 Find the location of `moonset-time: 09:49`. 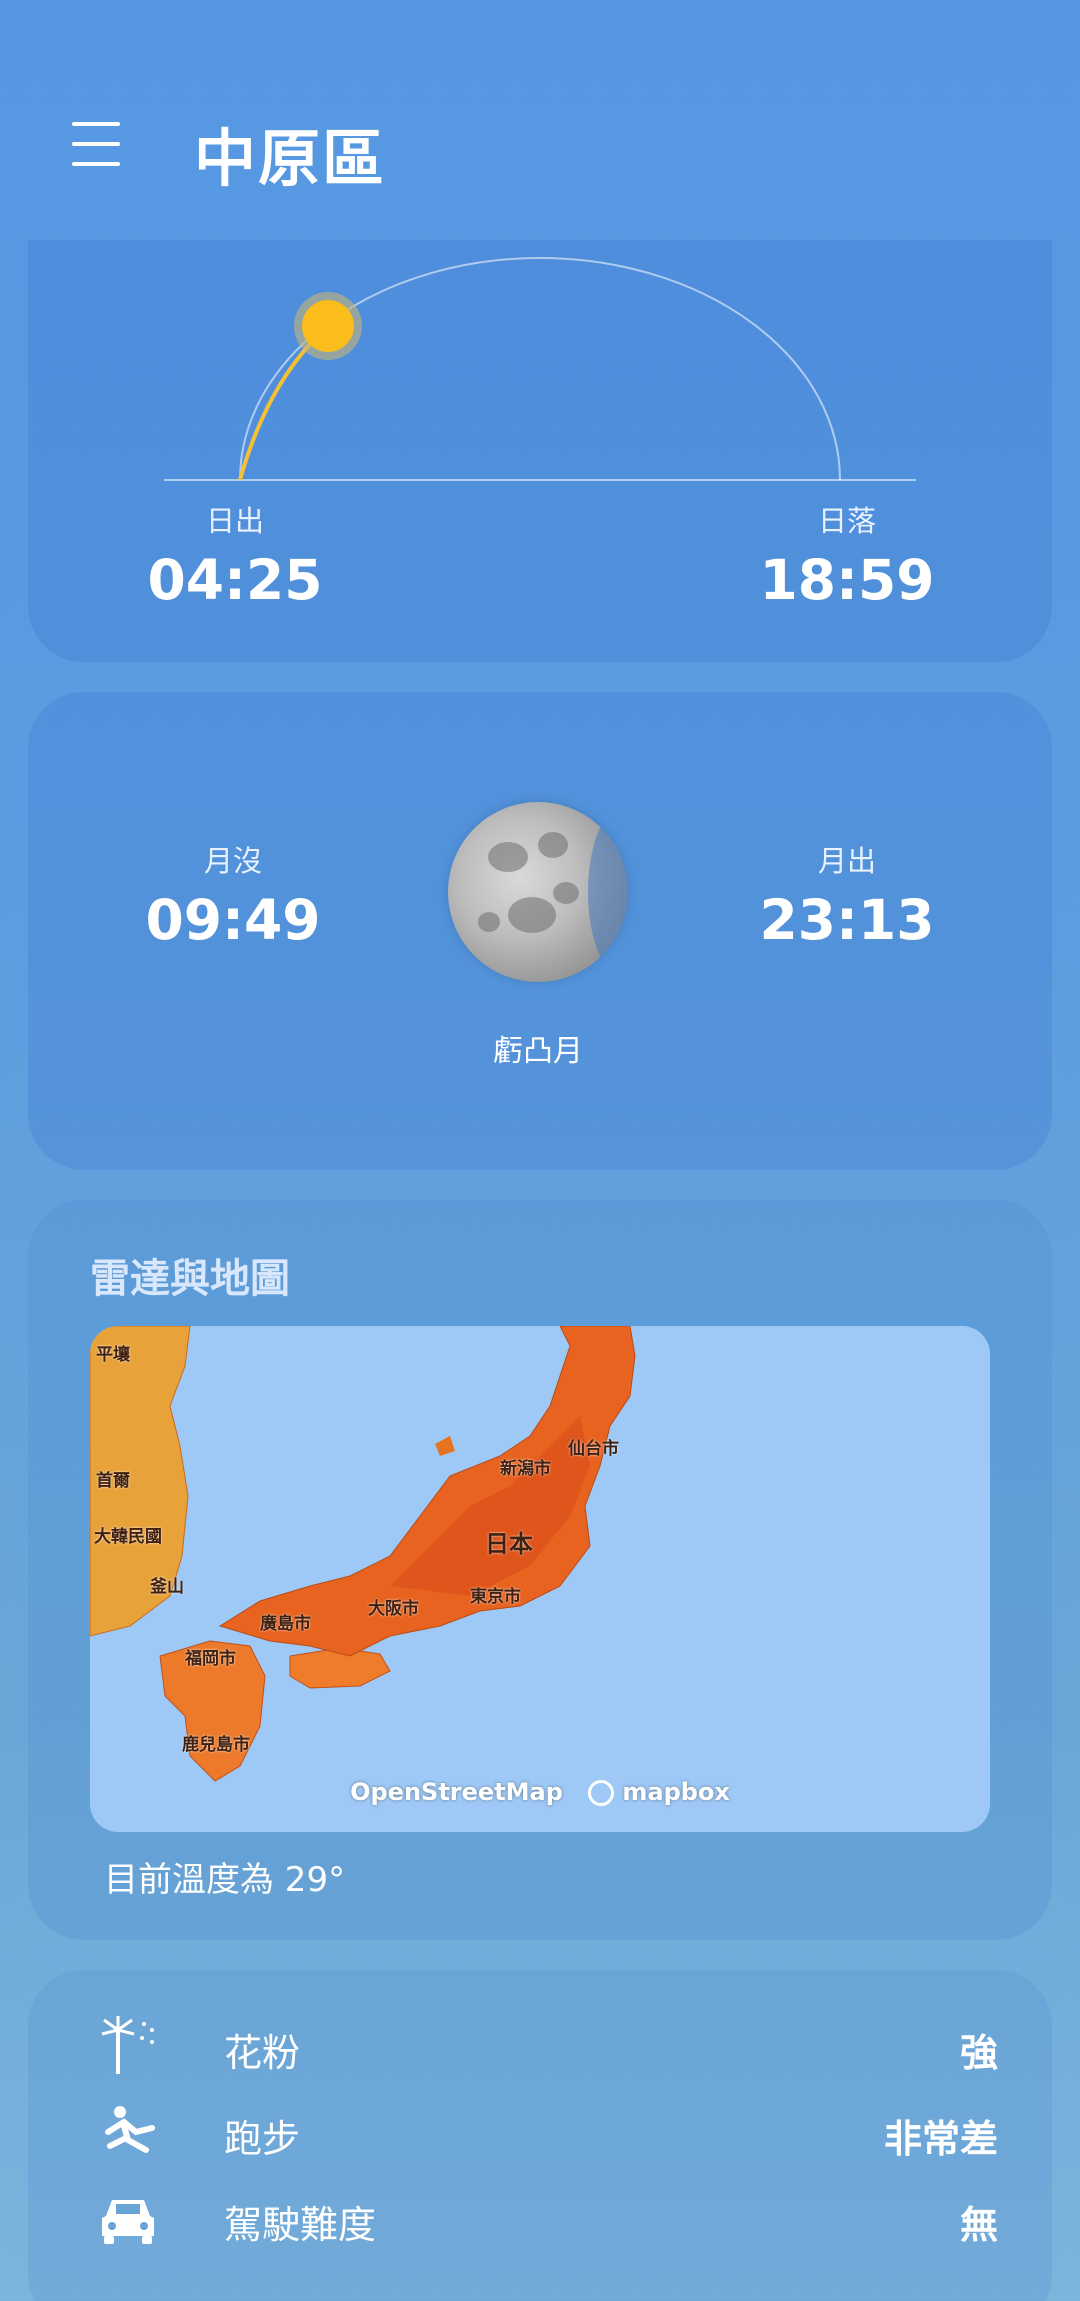

moonset-time: 09:49 is located at coordinates (233, 920).